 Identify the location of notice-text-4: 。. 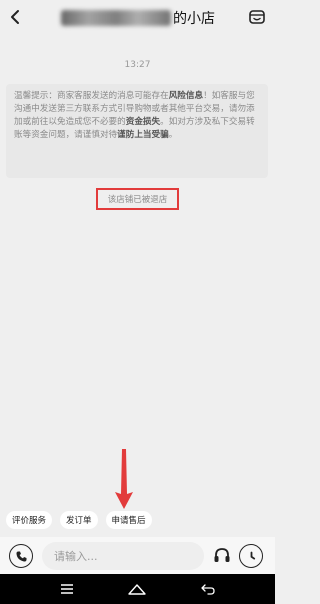
(173, 135).